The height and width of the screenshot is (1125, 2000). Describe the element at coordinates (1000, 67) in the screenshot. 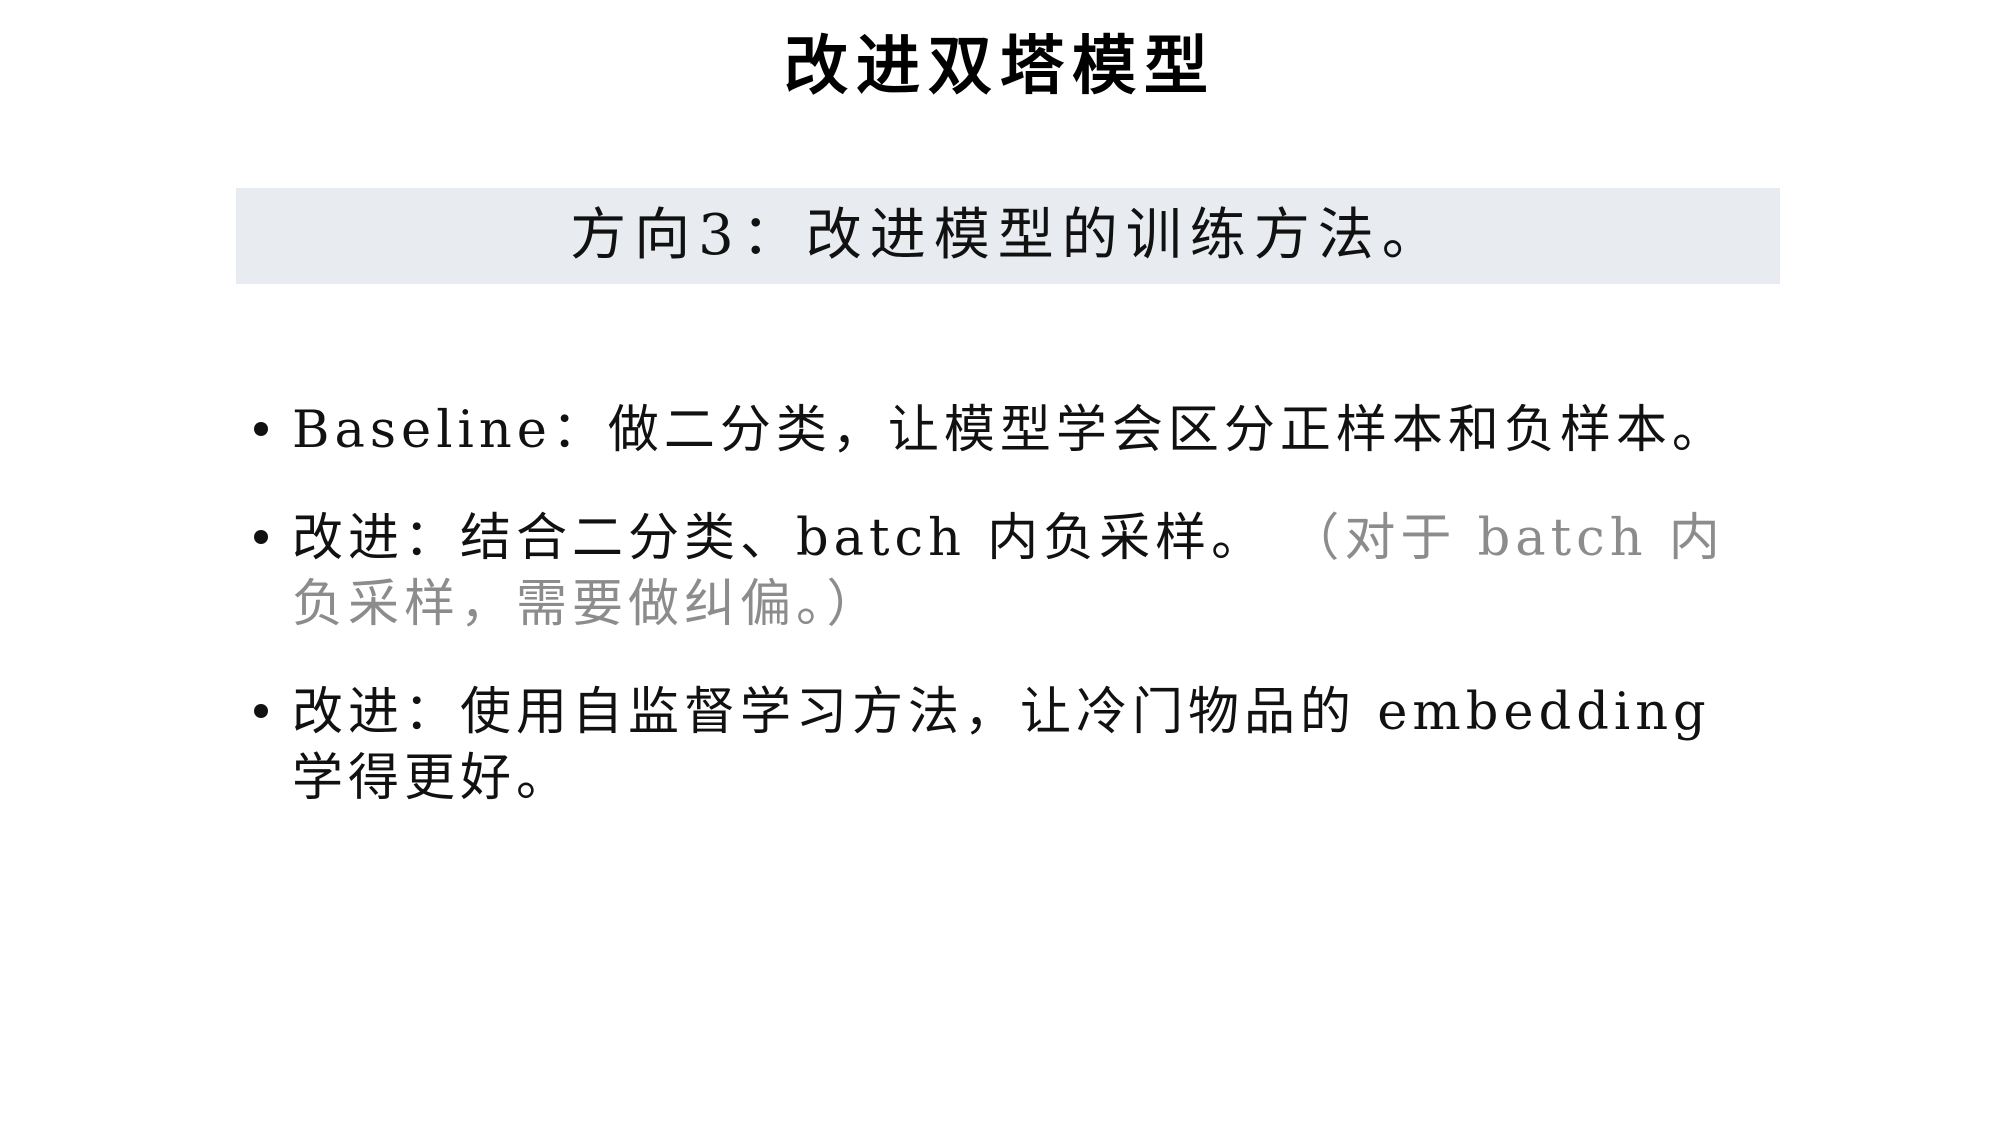

I see `slide-title: 改进双塔模型` at that location.